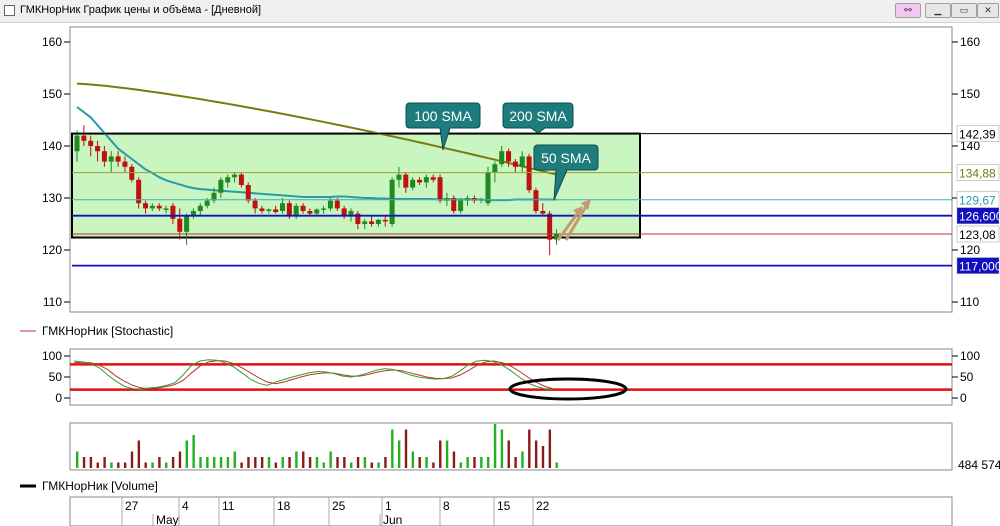  I want to click on date-label: 11, so click(228, 506).